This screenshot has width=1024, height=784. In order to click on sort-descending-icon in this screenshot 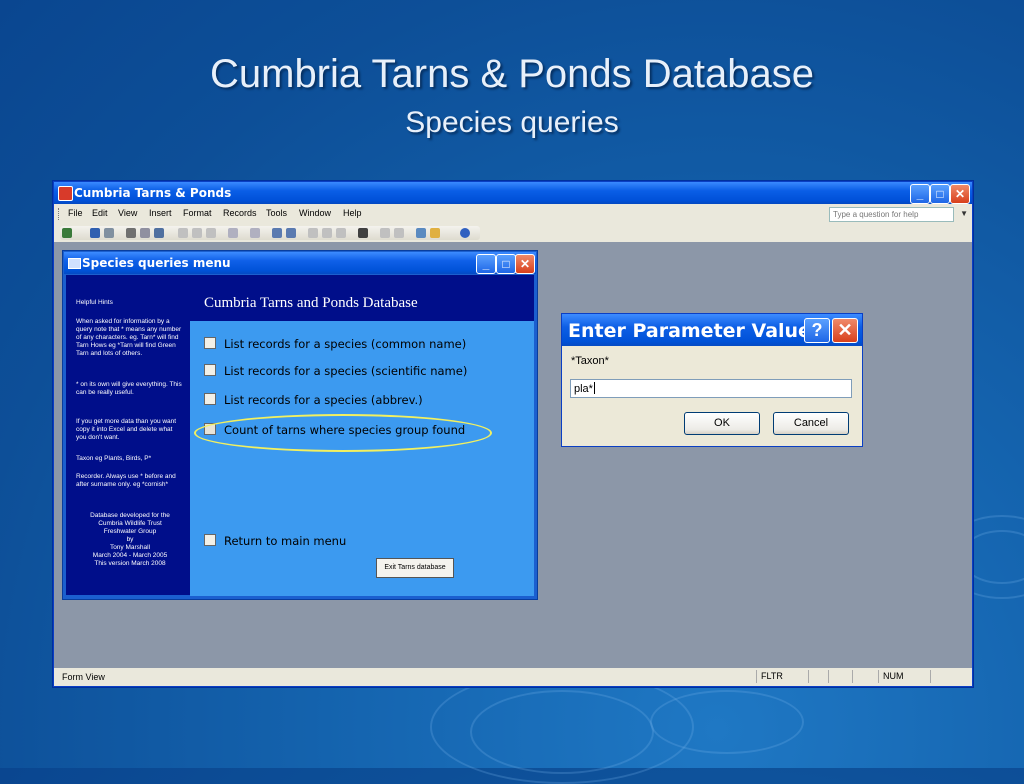, I will do `click(291, 233)`.